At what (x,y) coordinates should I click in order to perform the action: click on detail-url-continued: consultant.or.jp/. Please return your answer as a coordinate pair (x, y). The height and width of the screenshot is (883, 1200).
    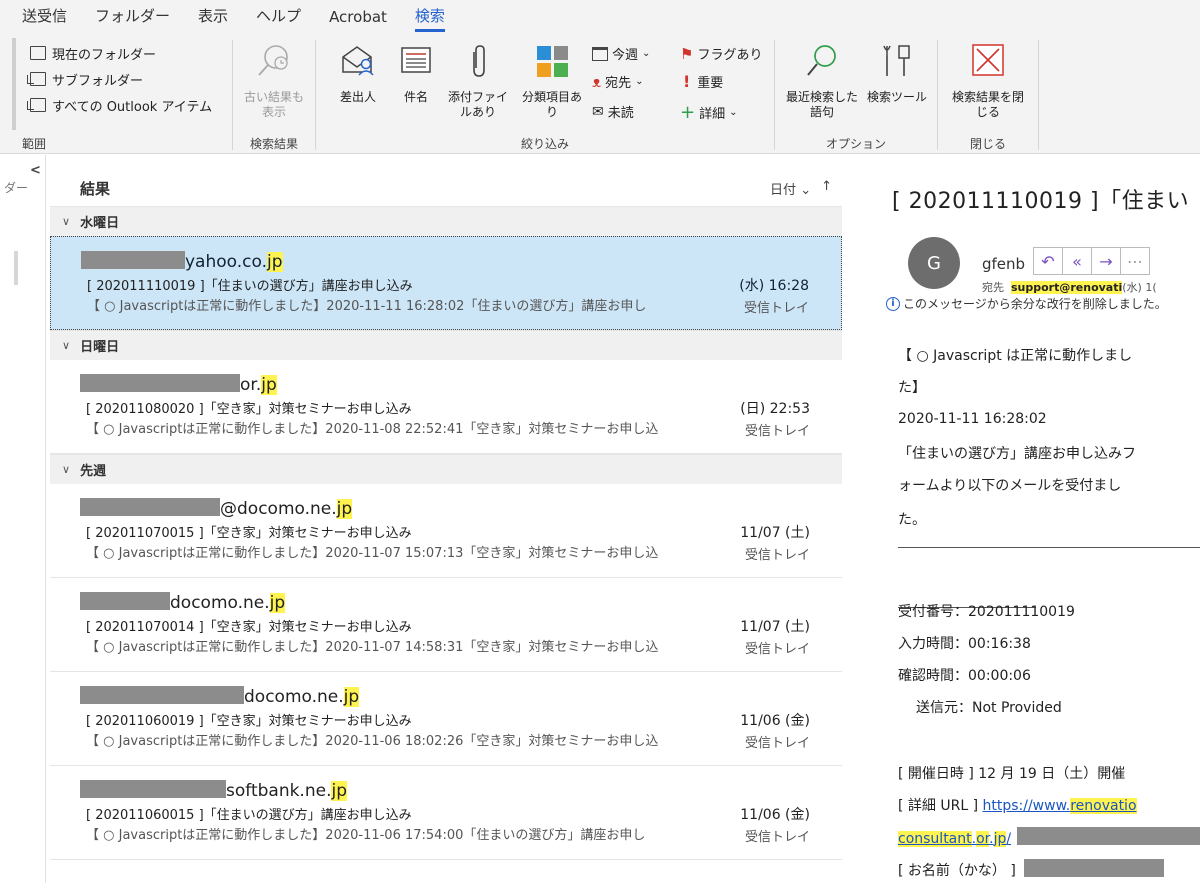
    Looking at the image, I should click on (1049, 837).